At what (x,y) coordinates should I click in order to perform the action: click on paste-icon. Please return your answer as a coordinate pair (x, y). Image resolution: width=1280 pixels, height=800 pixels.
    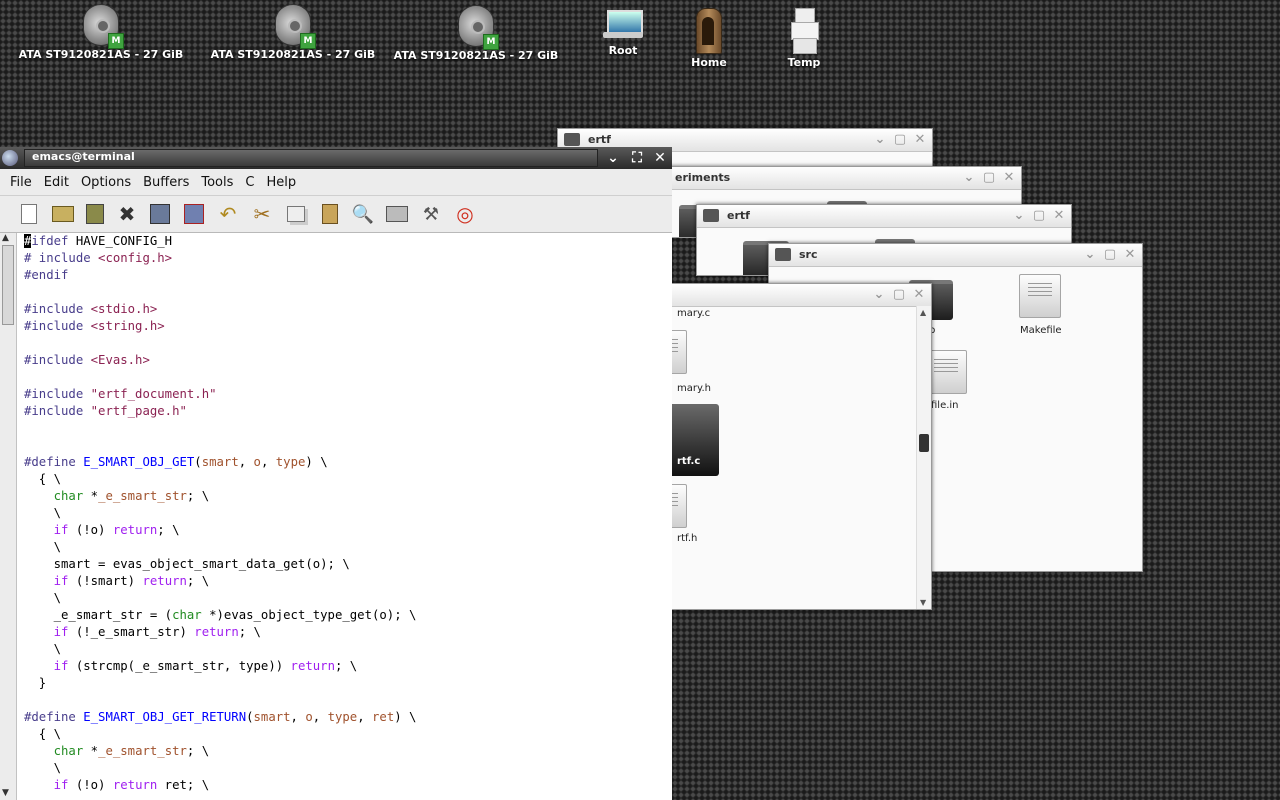
    Looking at the image, I should click on (330, 214).